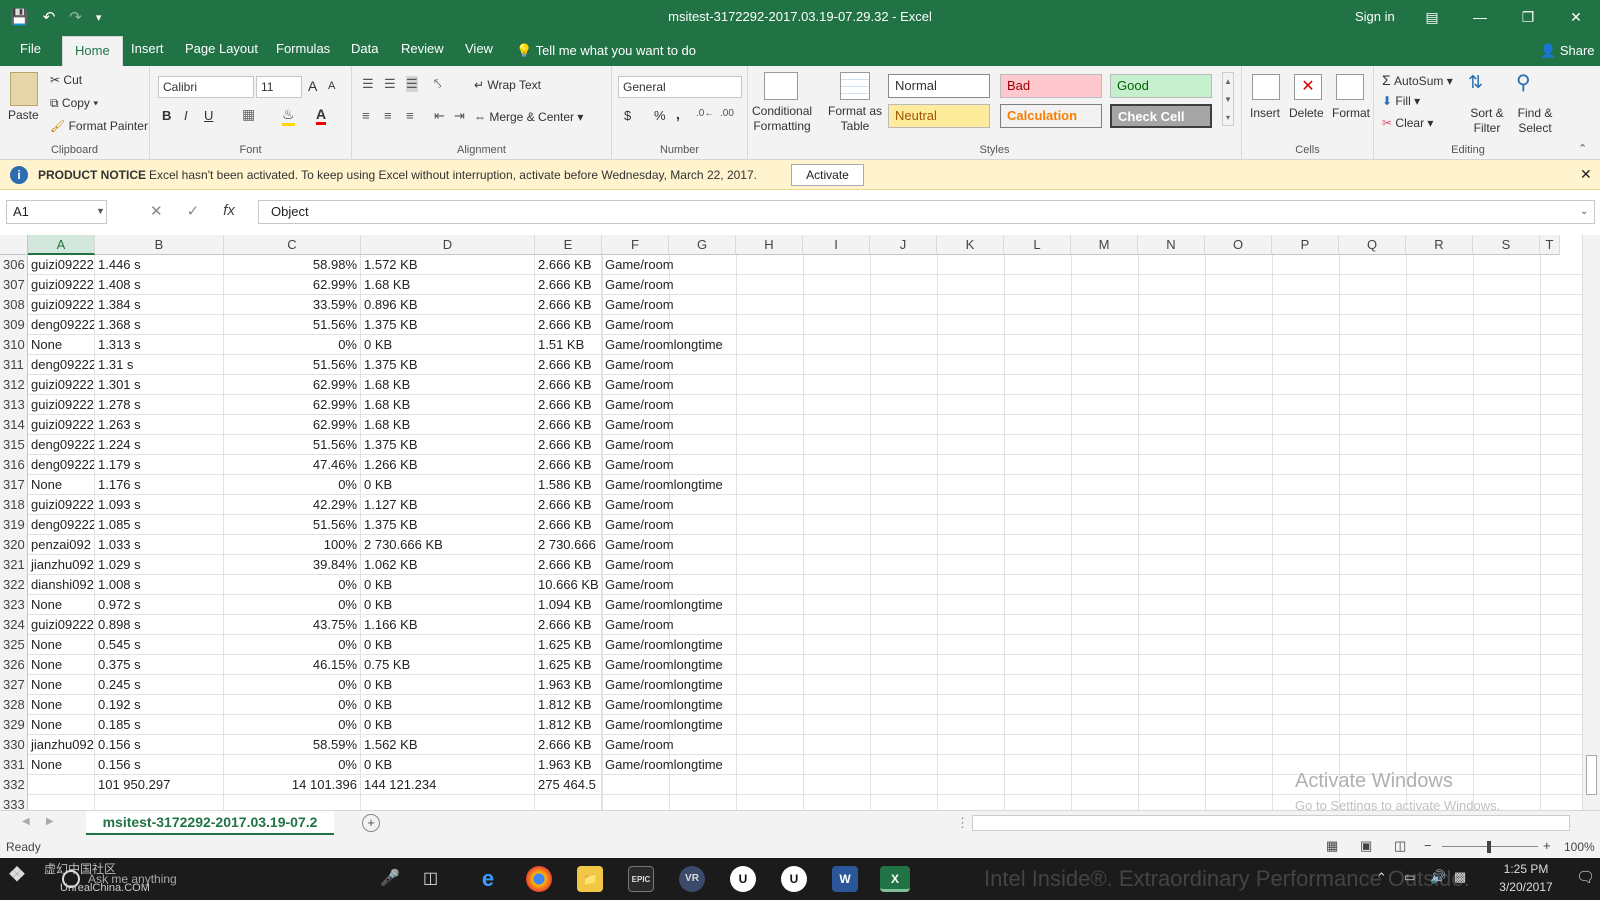 This screenshot has width=1600, height=900. I want to click on cell-d316: 1.266 KB, so click(448, 465).